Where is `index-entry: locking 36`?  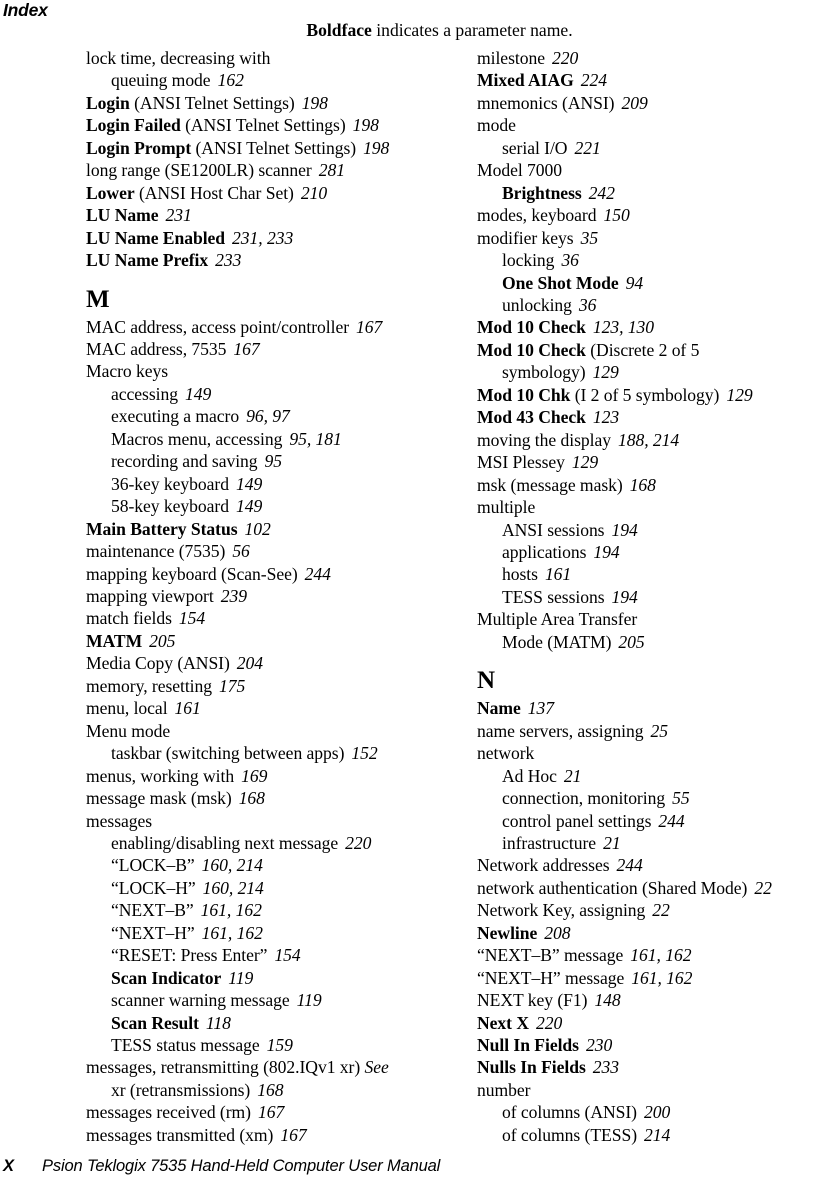 index-entry: locking 36 is located at coordinates (649, 260).